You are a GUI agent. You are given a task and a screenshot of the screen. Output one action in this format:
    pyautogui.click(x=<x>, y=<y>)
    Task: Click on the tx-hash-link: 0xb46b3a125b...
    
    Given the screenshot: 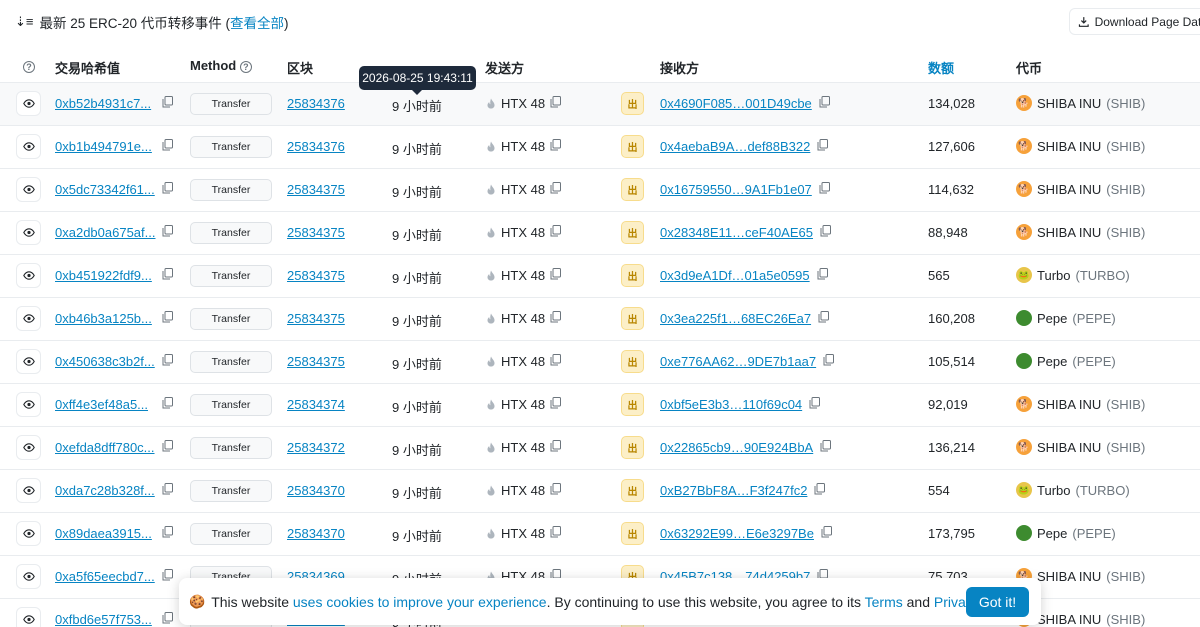 What is the action you would take?
    pyautogui.click(x=103, y=318)
    